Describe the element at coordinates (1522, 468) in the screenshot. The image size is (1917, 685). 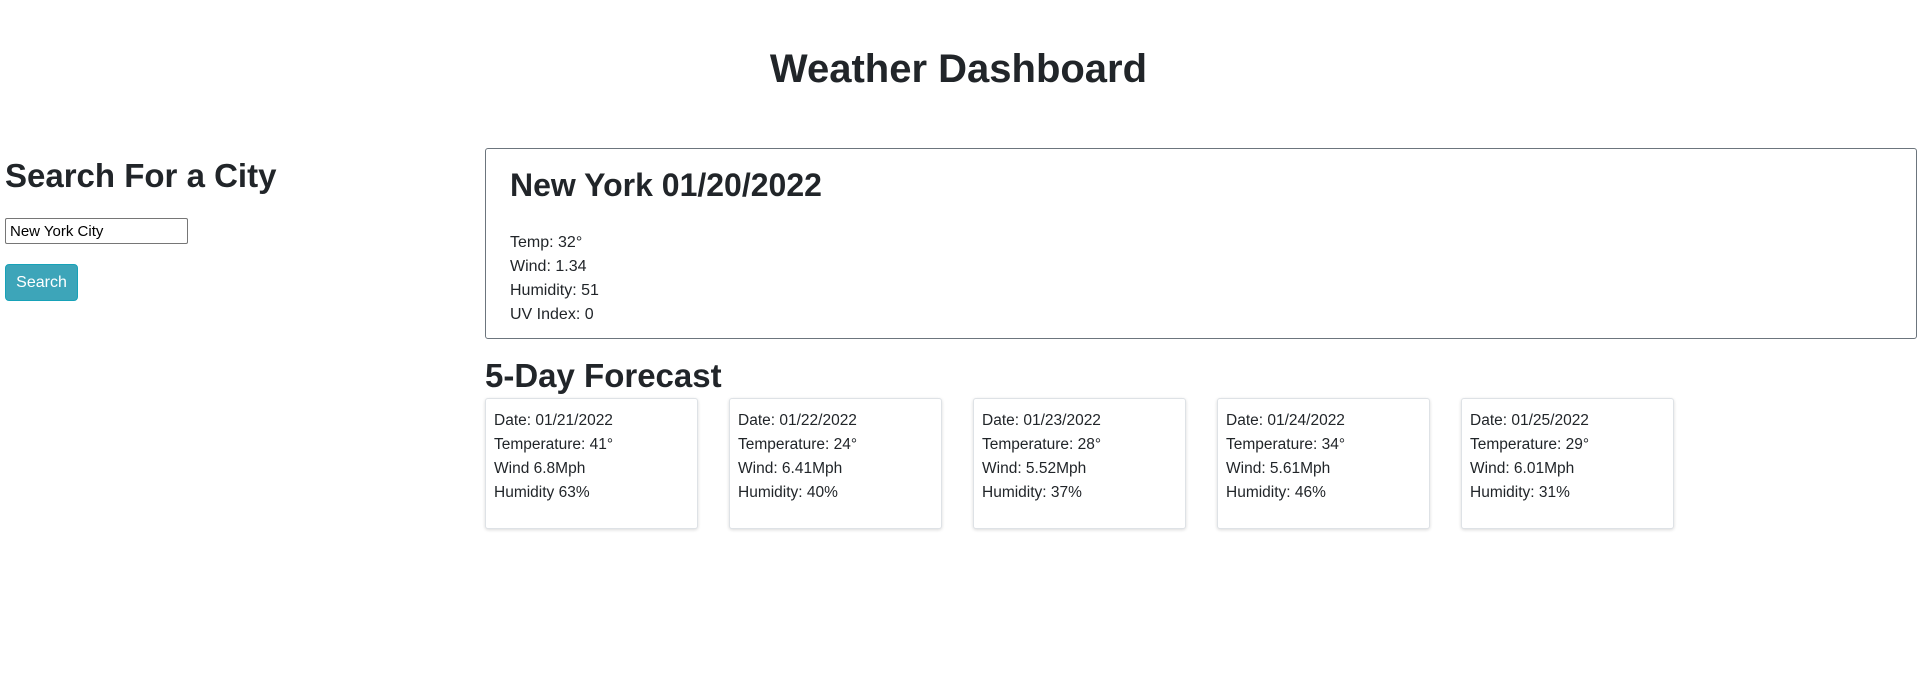
I see `forecast-wind: Wind: 6.01Mph` at that location.